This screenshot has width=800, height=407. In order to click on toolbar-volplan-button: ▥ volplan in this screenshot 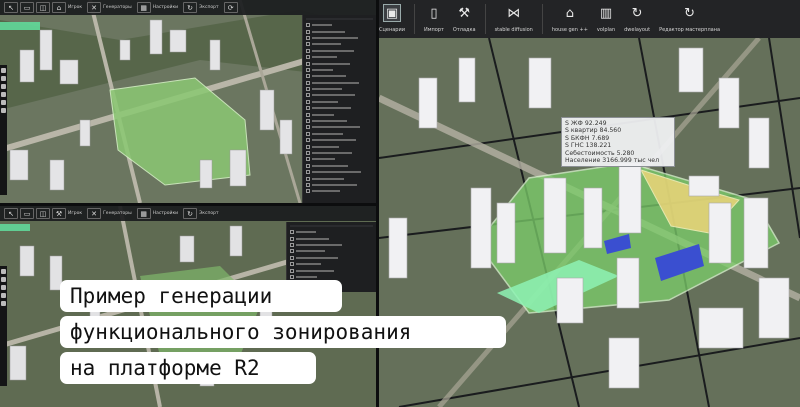, I will do `click(606, 19)`.